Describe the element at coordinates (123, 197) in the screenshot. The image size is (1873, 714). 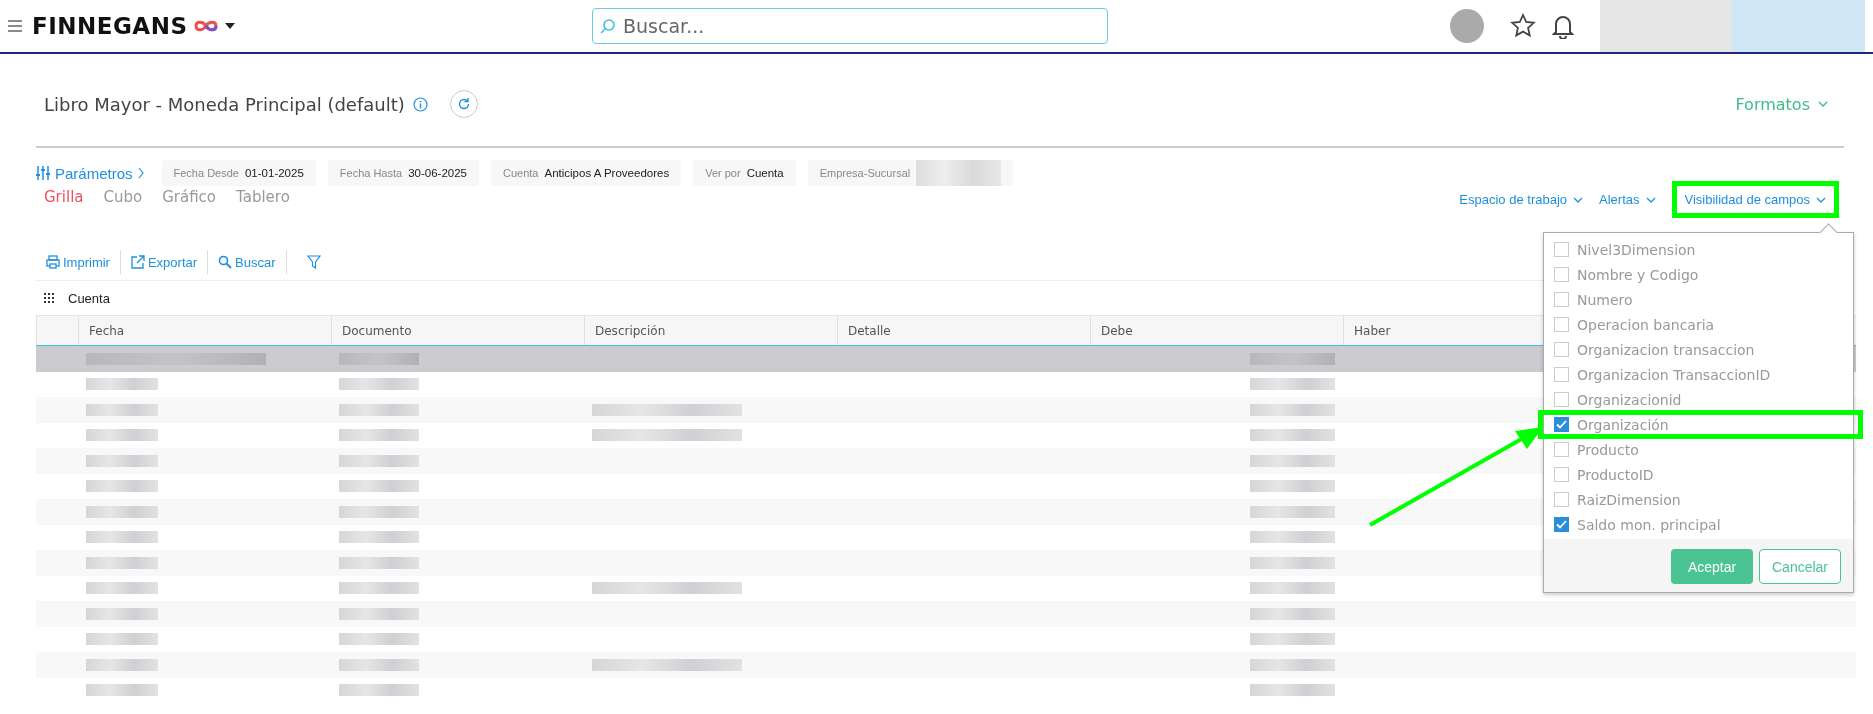
I see `view-tab: Cubo` at that location.